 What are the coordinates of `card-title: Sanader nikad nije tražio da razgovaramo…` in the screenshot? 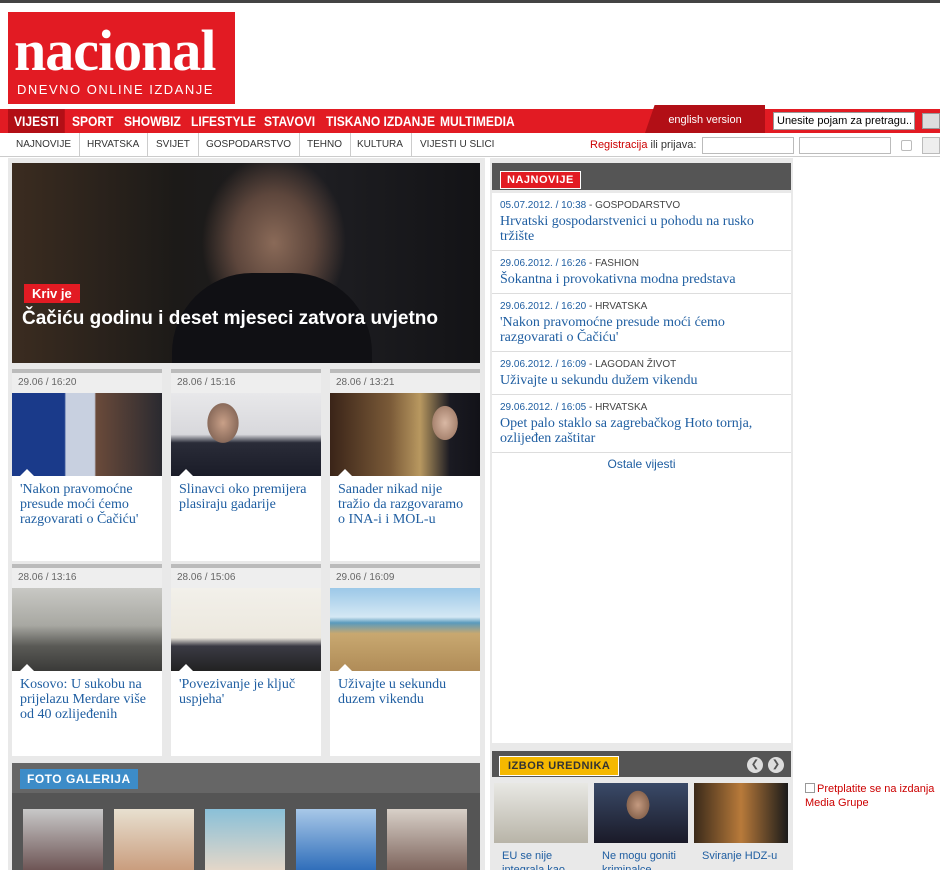 It's located at (405, 518).